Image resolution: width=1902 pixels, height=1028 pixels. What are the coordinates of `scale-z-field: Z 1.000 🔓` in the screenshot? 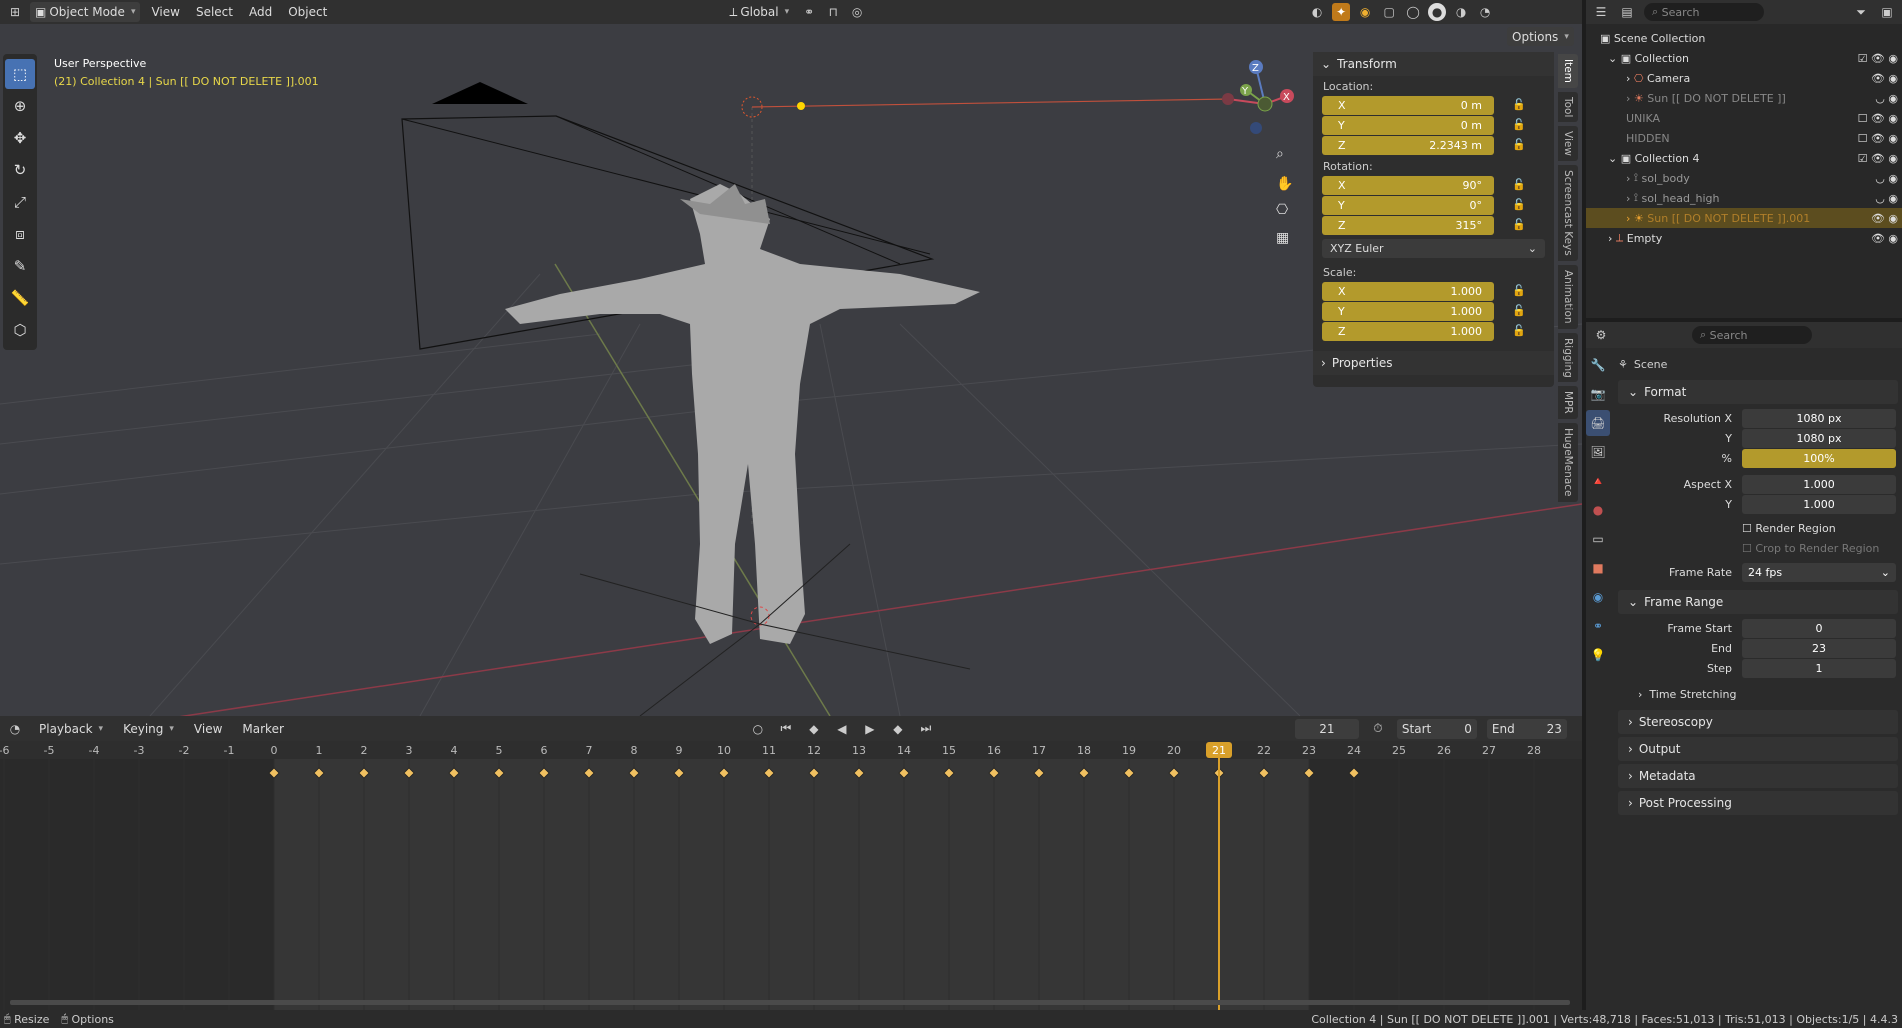 It's located at (1424, 331).